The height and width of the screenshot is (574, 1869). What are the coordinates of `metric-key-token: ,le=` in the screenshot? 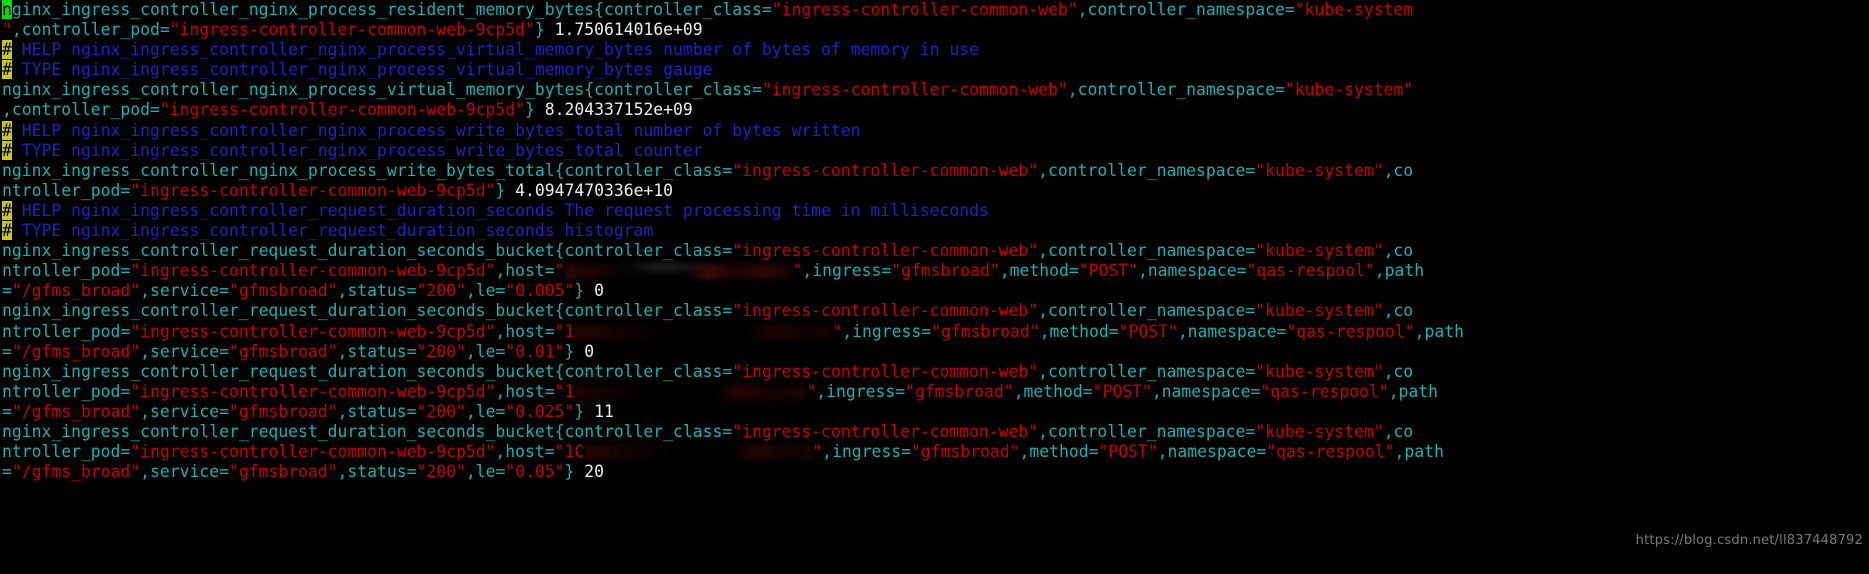 It's located at (485, 351).